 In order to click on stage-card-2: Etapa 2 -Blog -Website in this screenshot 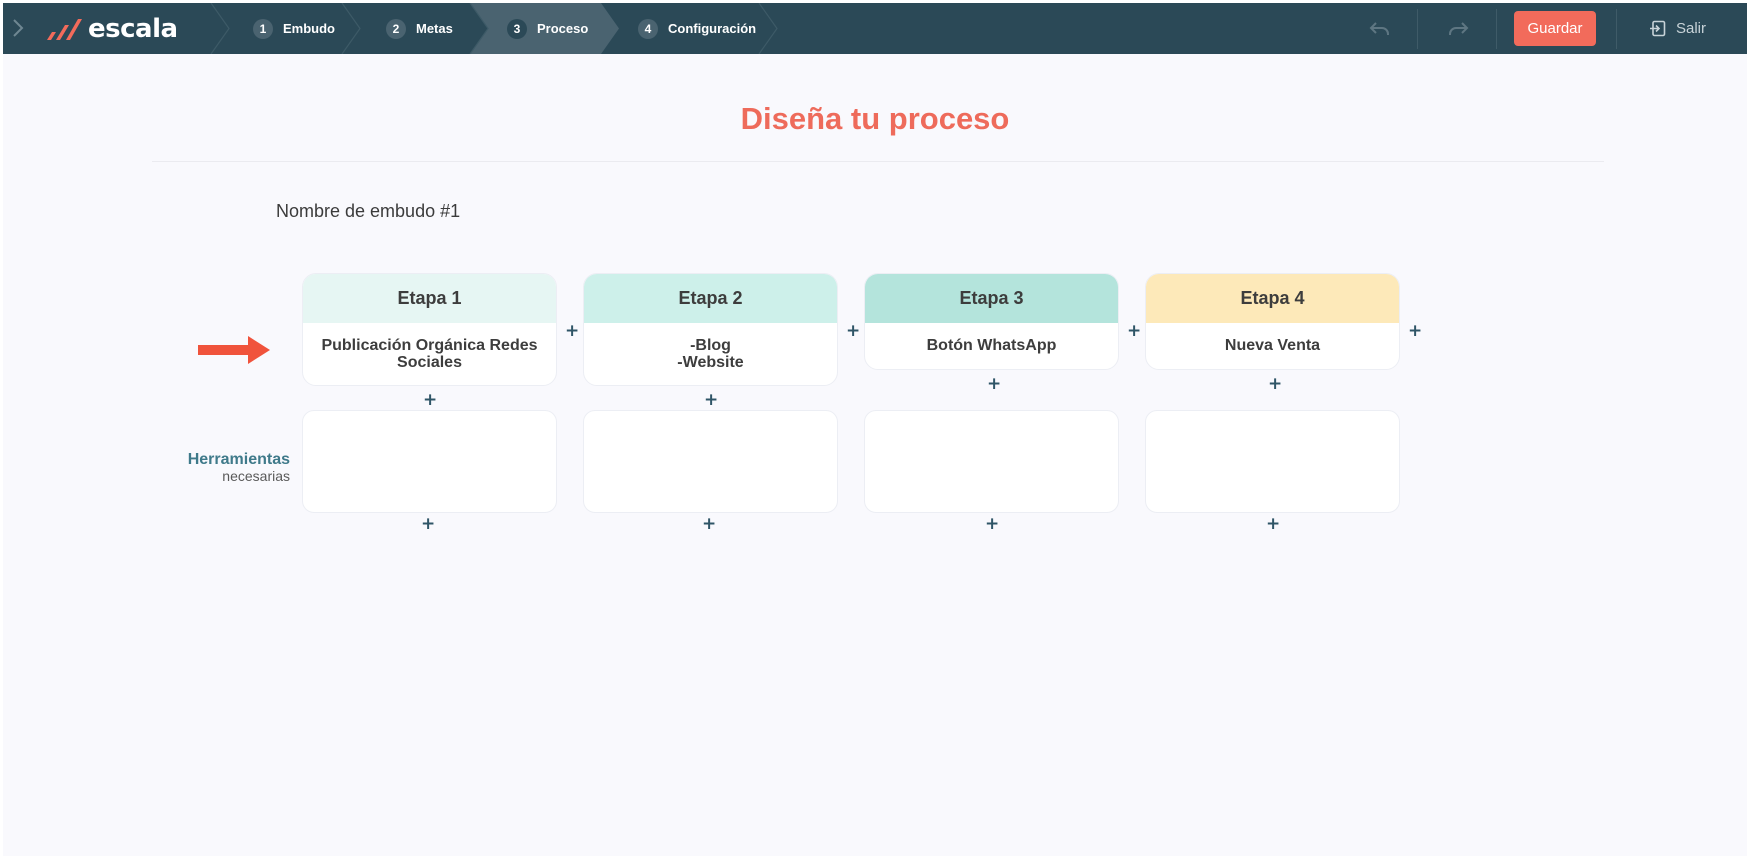, I will do `click(710, 329)`.